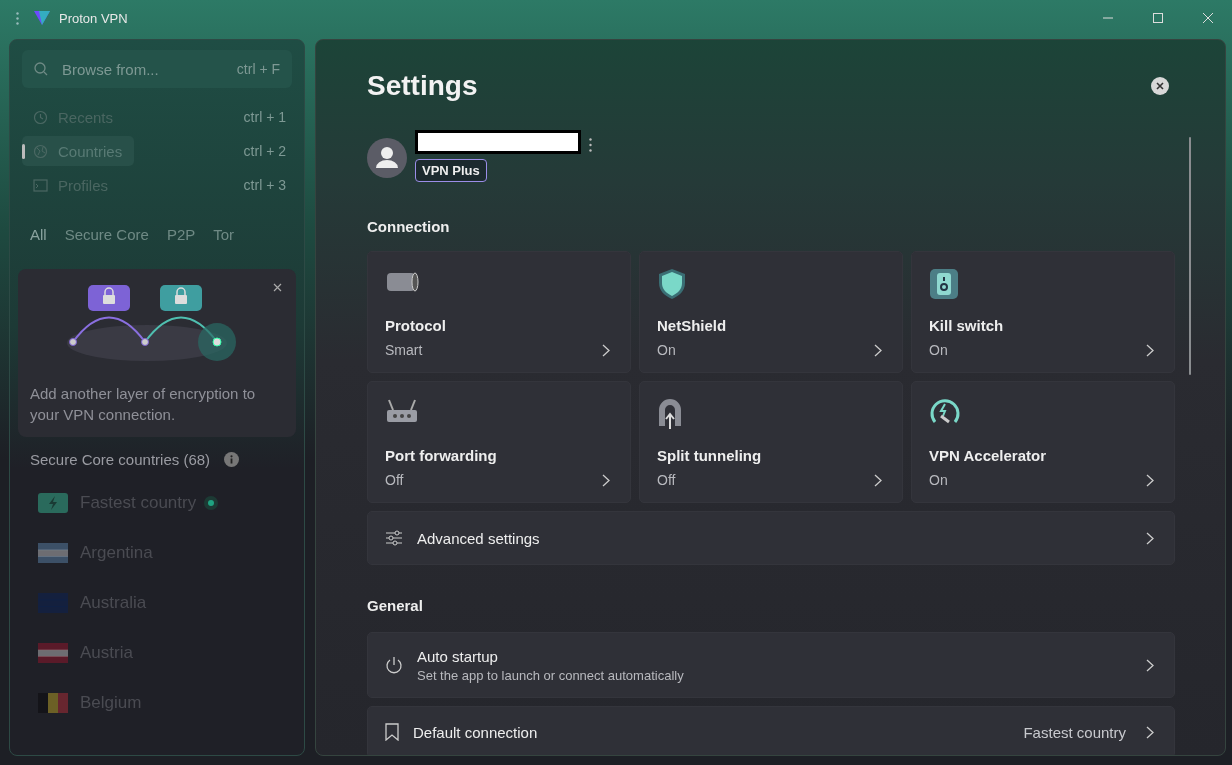  What do you see at coordinates (40, 151) in the screenshot?
I see `globe-icon` at bounding box center [40, 151].